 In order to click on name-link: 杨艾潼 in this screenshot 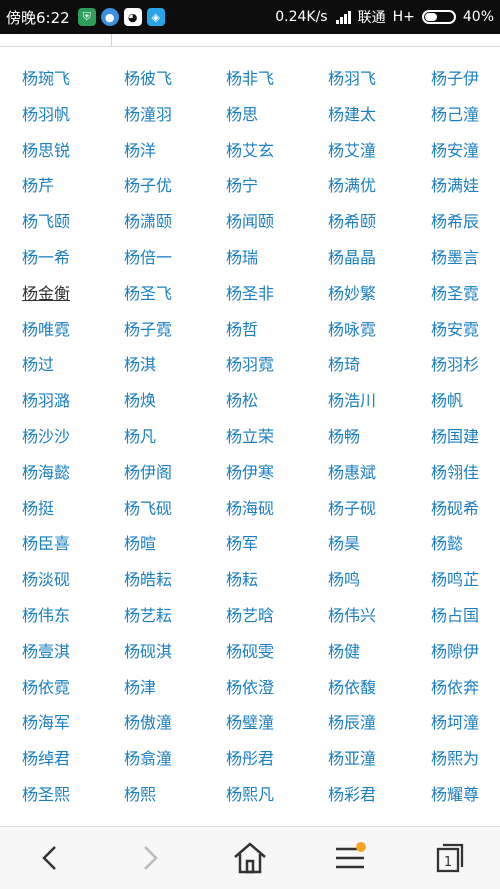, I will do `click(352, 151)`.